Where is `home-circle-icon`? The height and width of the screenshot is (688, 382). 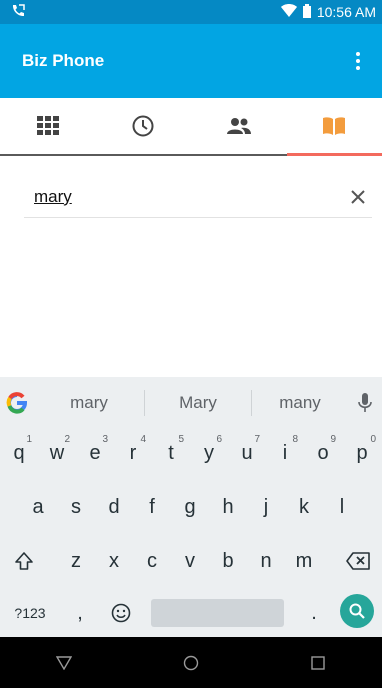 home-circle-icon is located at coordinates (191, 662).